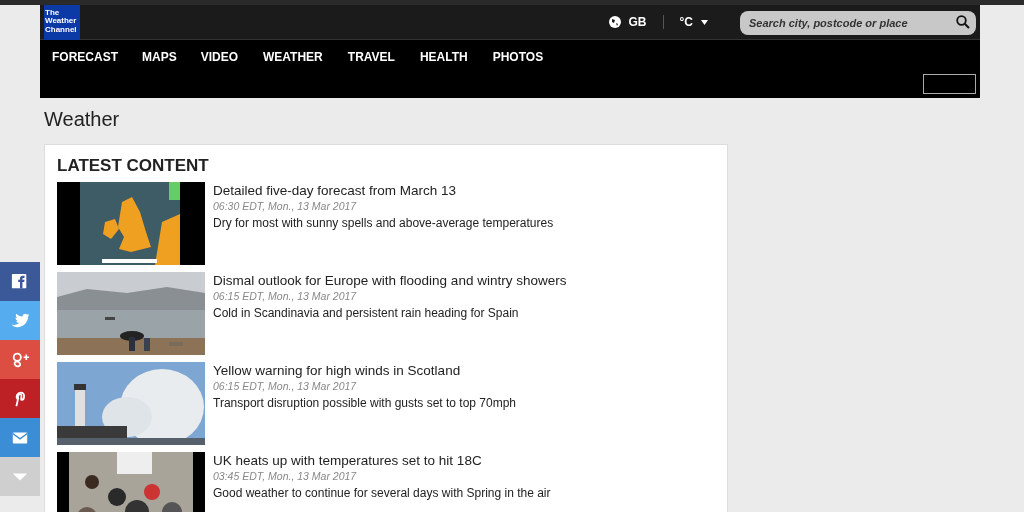 The height and width of the screenshot is (512, 1024). What do you see at coordinates (637, 22) in the screenshot?
I see `region-selector: GB` at bounding box center [637, 22].